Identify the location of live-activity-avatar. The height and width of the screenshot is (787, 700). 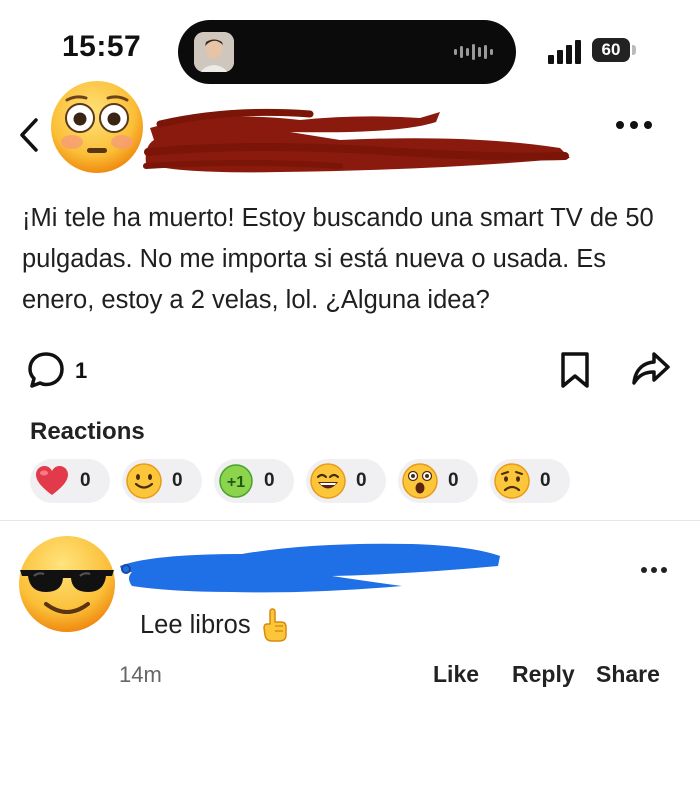
(214, 52).